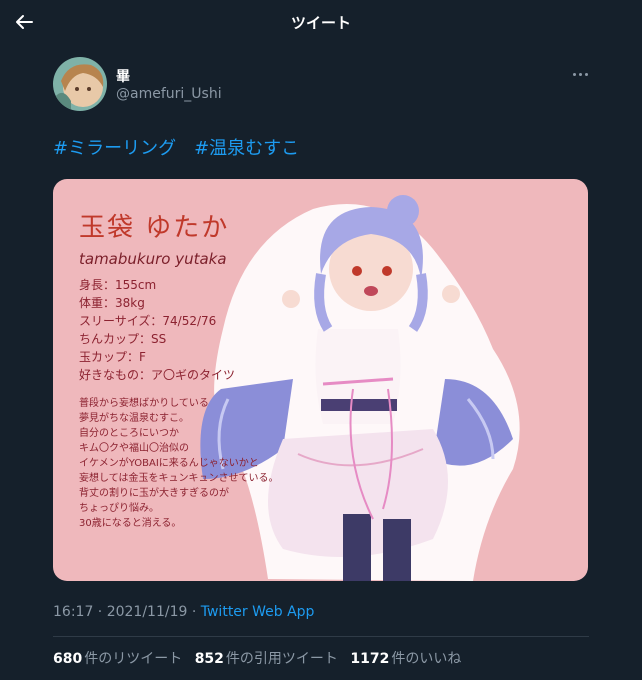 The image size is (642, 680). Describe the element at coordinates (153, 259) in the screenshot. I see `character-name-romaji: tamabukuro yutaka` at that location.